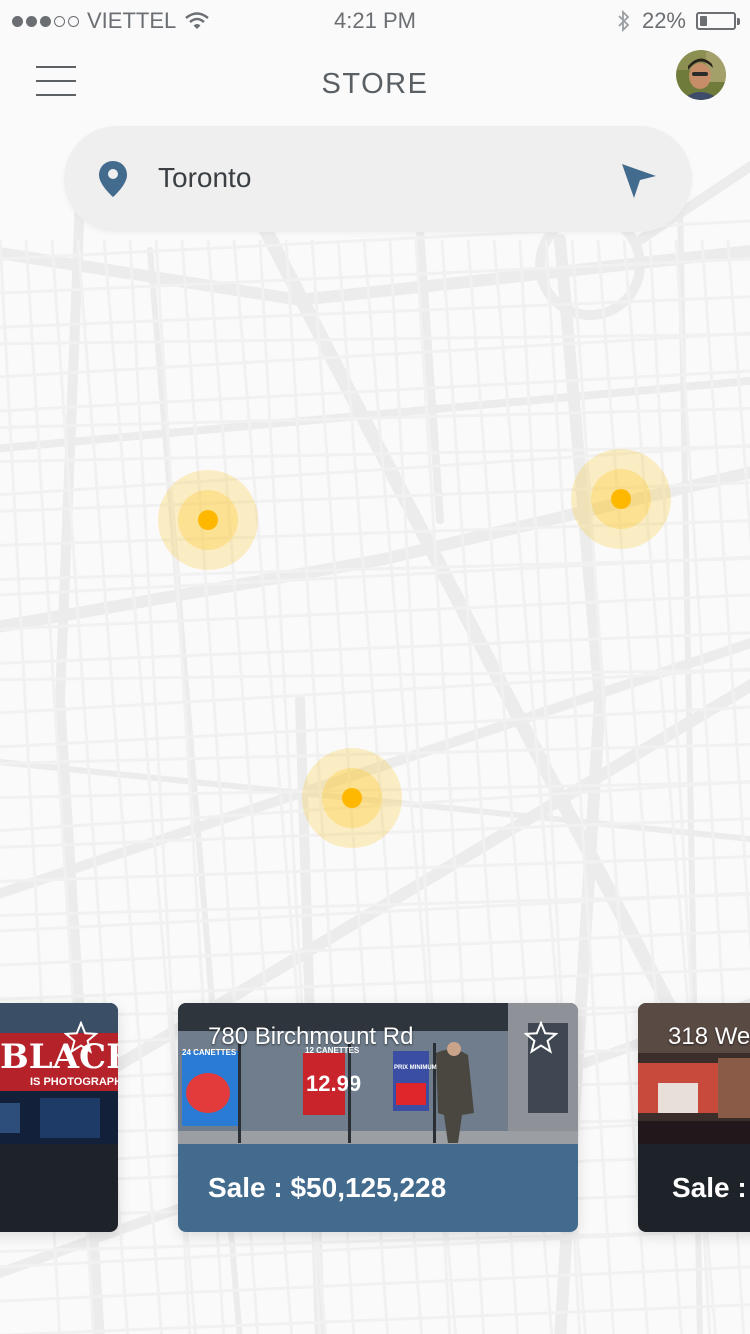 The width and height of the screenshot is (750, 1334). I want to click on store-card-footer, so click(59, 1188).